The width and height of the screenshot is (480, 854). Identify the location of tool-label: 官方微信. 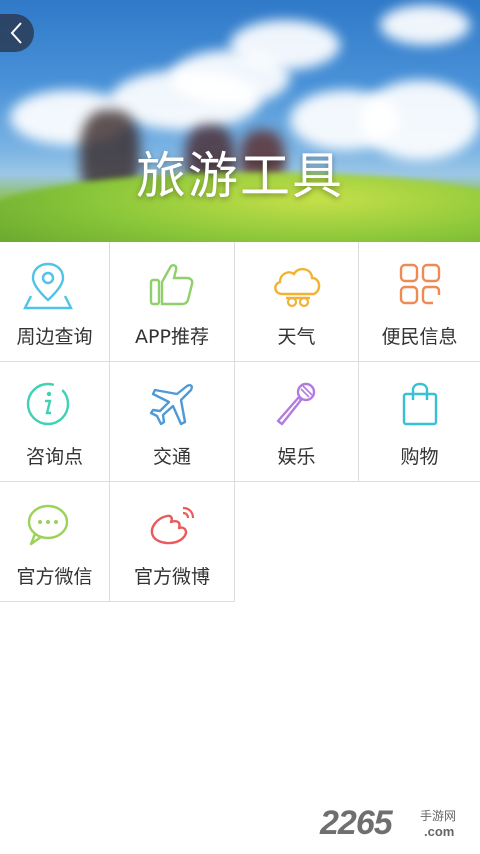
(54, 577).